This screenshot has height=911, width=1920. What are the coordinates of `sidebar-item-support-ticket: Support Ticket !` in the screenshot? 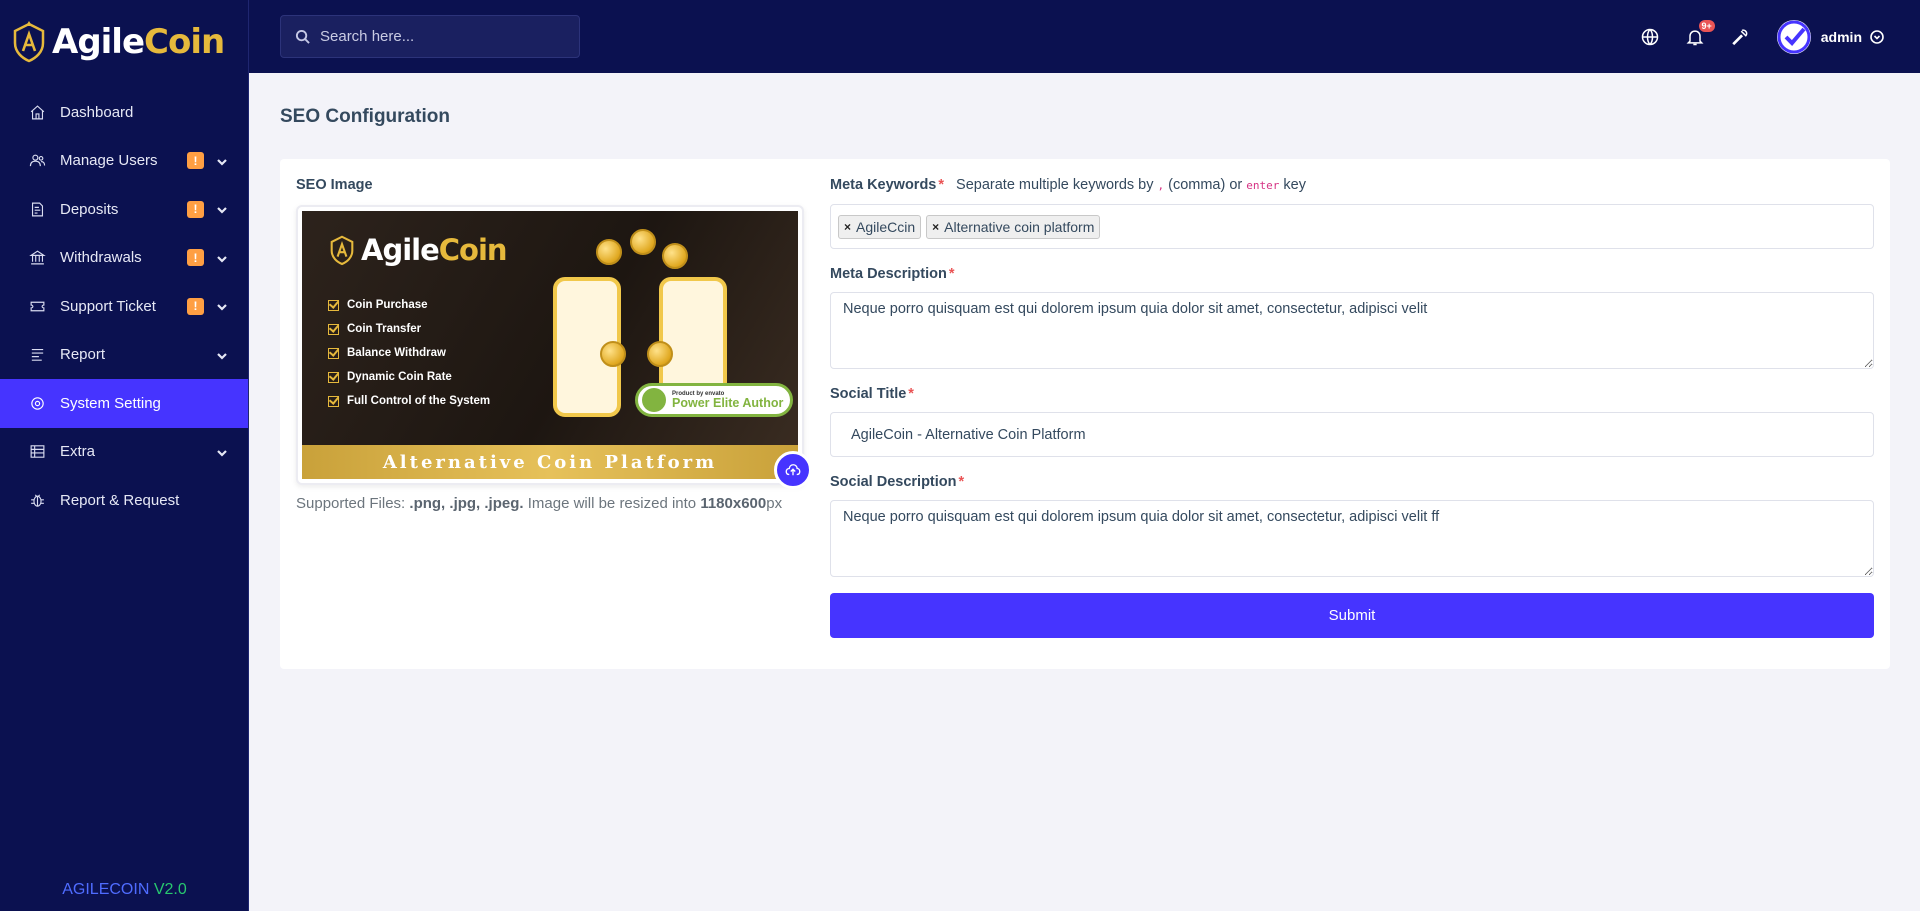 It's located at (124, 306).